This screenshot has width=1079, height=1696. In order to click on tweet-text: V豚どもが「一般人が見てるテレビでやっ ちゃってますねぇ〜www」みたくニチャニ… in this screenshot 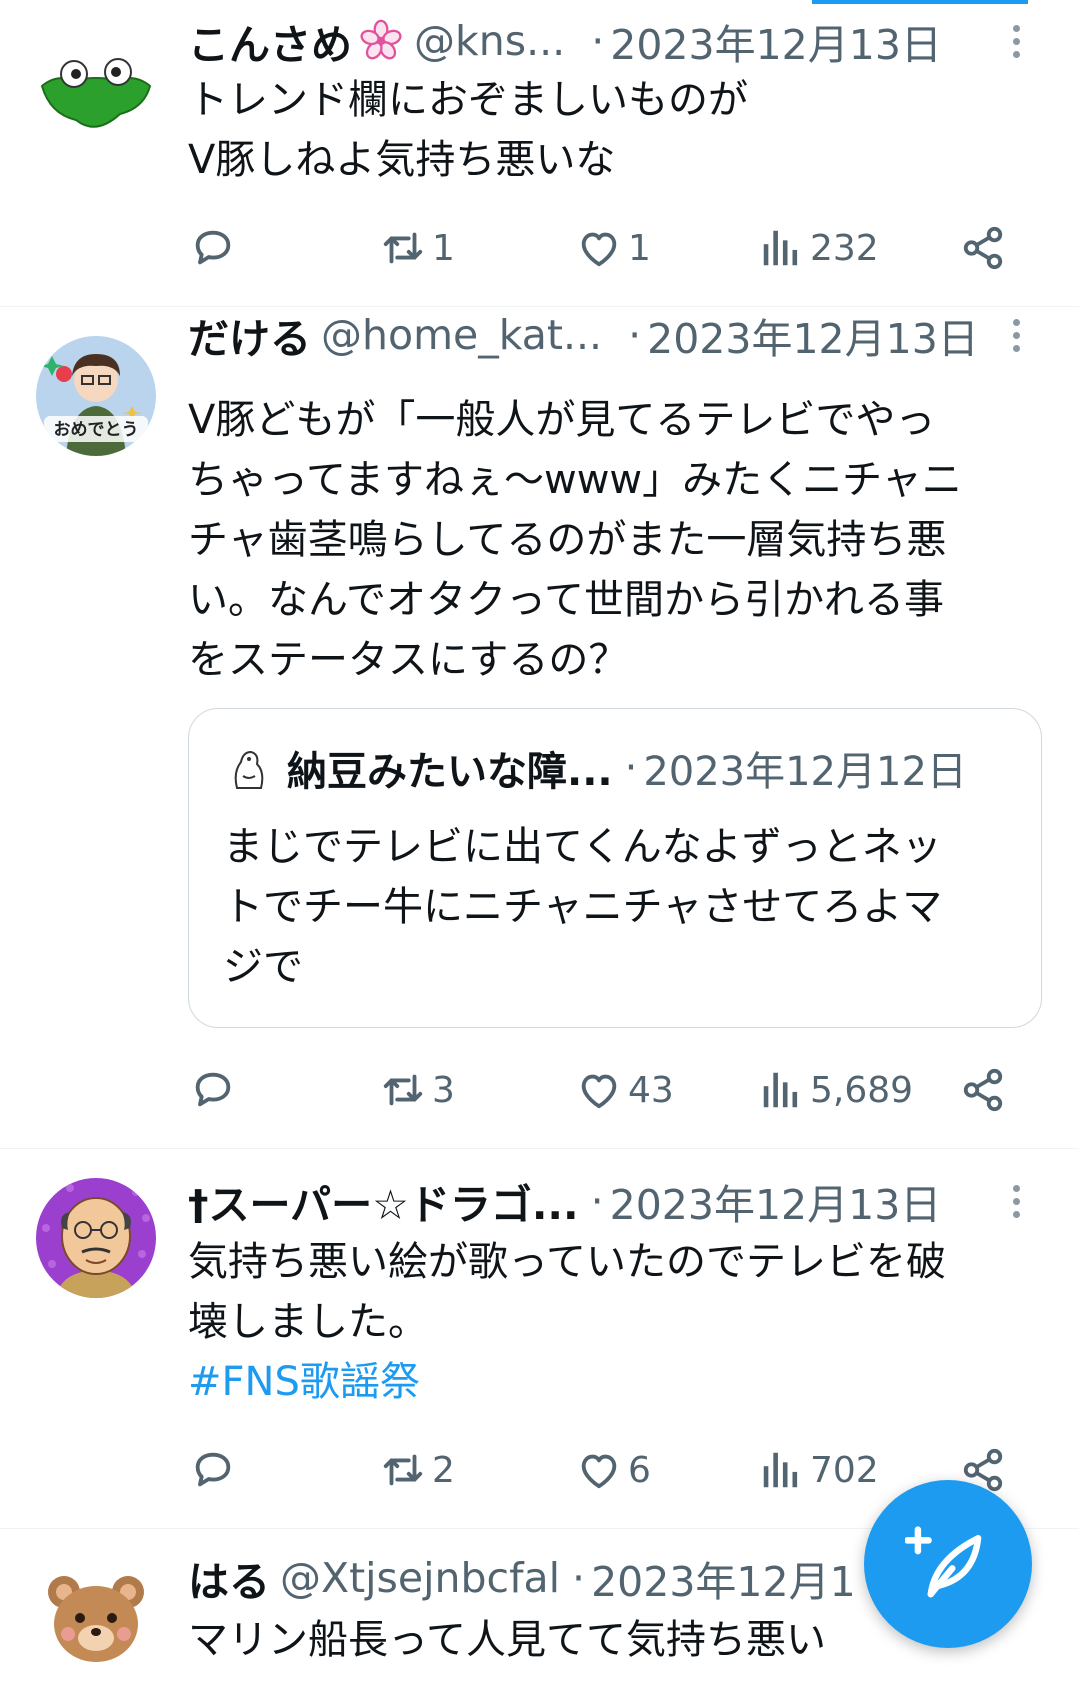, I will do `click(608, 540)`.